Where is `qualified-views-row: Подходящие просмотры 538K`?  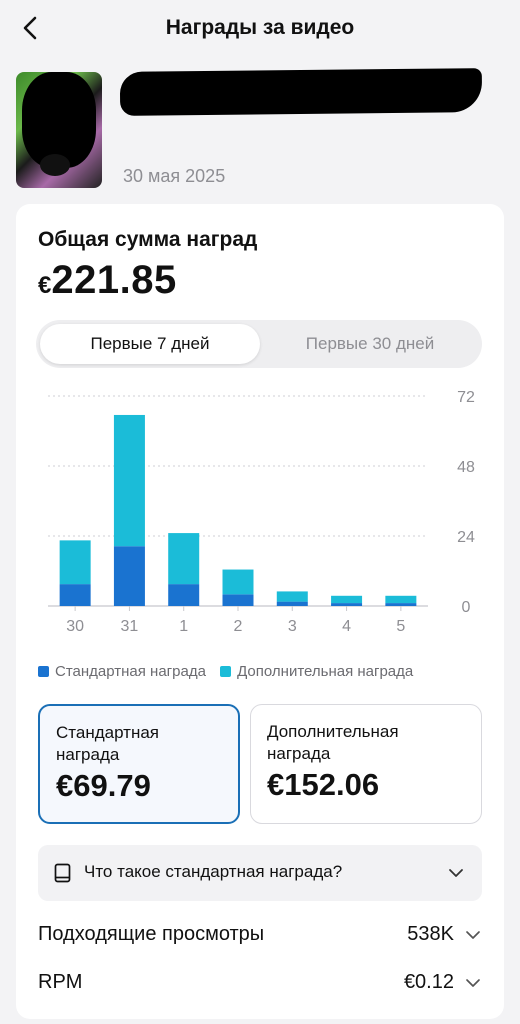
qualified-views-row: Подходящие просмотры 538K is located at coordinates (260, 935).